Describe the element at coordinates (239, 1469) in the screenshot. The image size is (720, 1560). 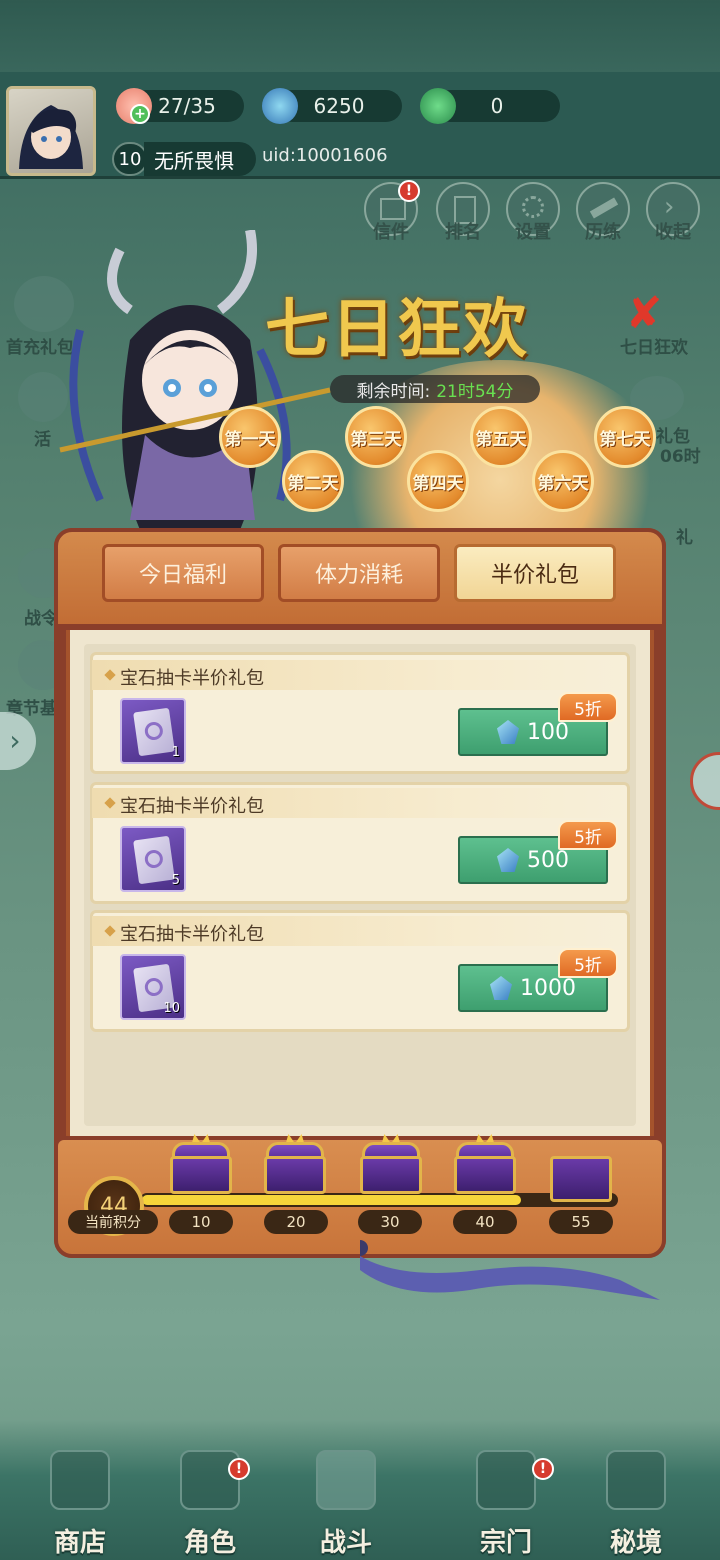
I see `character-badge: !` at that location.